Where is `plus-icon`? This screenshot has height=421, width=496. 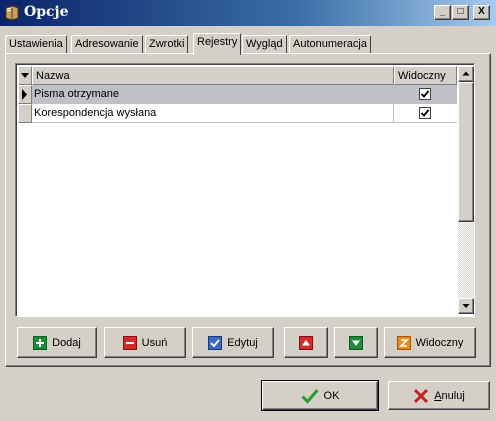
plus-icon is located at coordinates (40, 342).